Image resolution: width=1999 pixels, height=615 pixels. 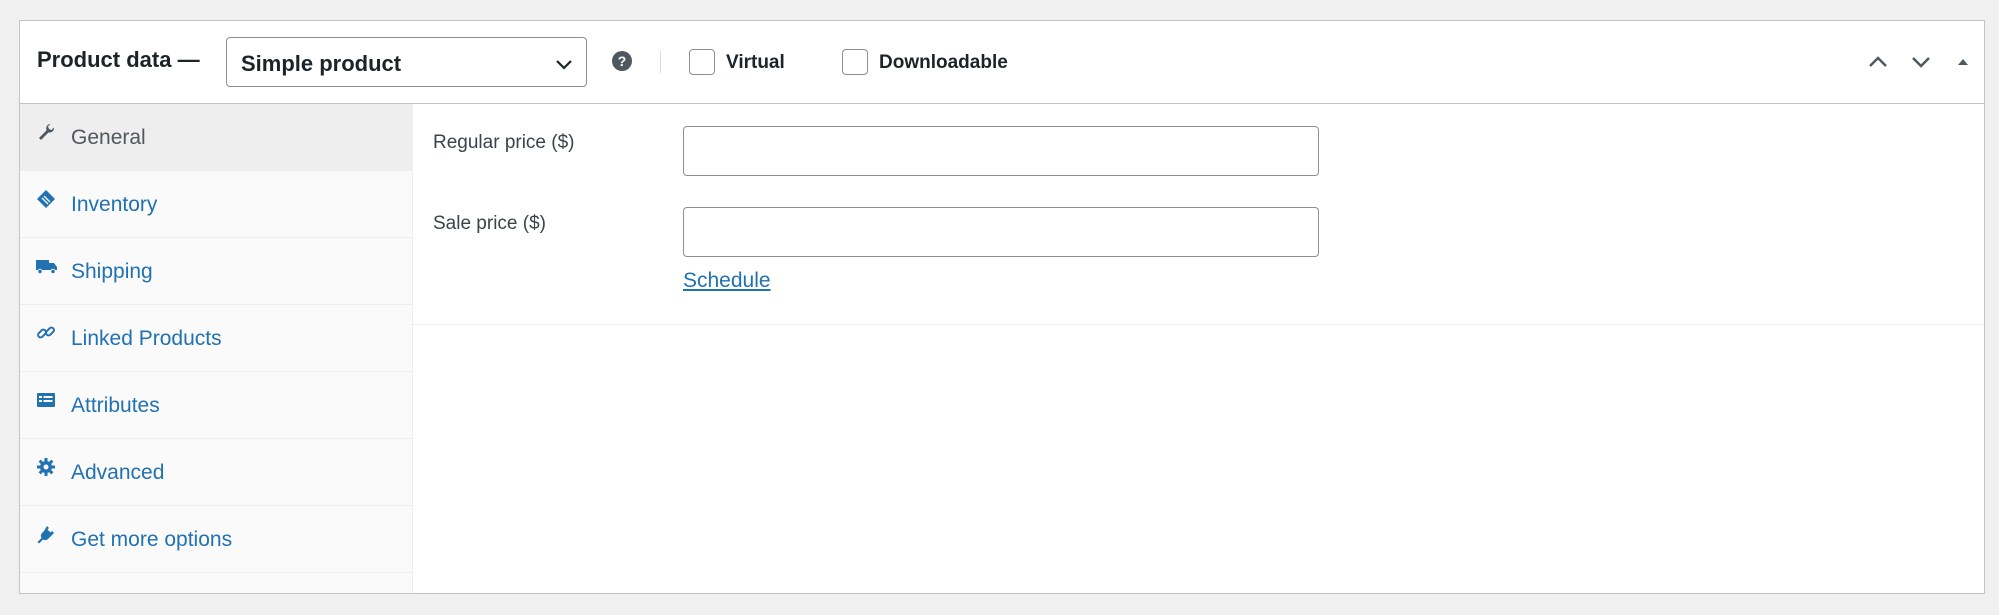 I want to click on sale-price-input, so click(x=1001, y=232).